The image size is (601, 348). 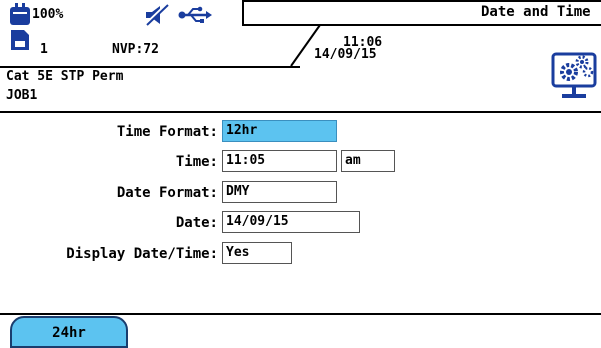 What do you see at coordinates (135, 49) in the screenshot?
I see `nvp-label: NVP:72` at bounding box center [135, 49].